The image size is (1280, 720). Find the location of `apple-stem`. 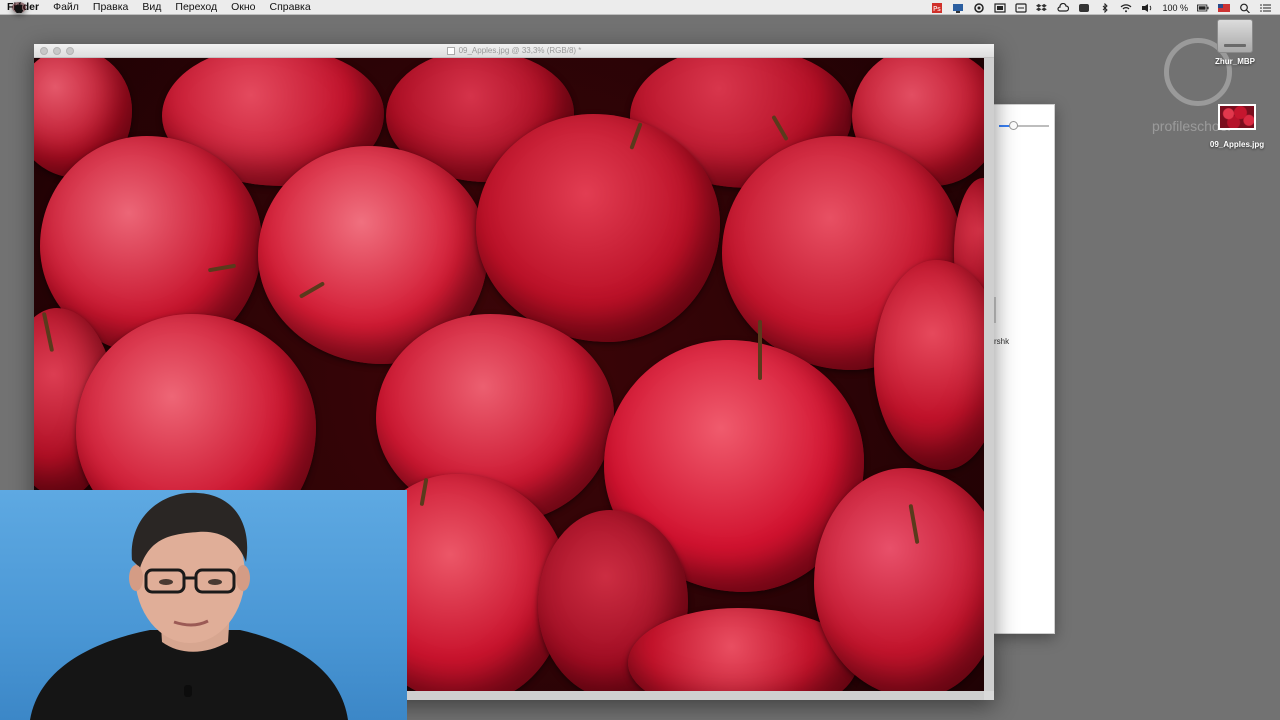

apple-stem is located at coordinates (760, 350).